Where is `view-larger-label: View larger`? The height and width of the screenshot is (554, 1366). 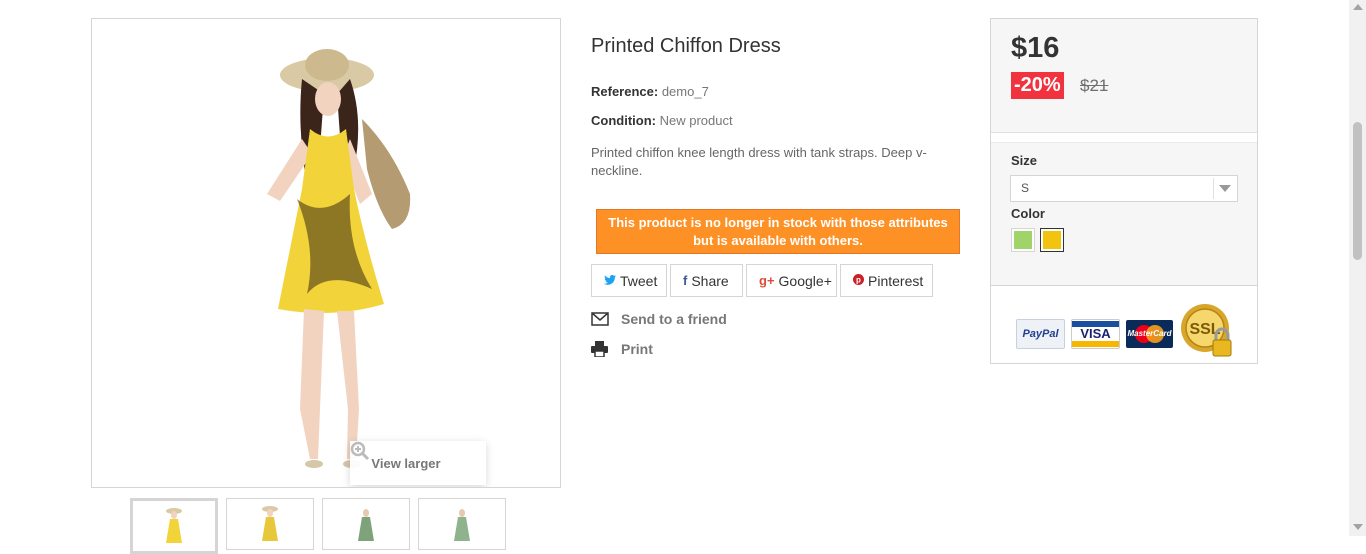 view-larger-label: View larger is located at coordinates (406, 463).